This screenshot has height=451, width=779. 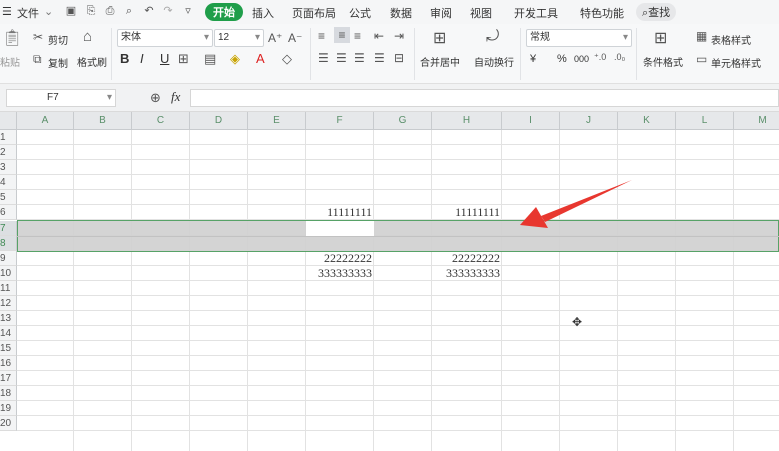 I want to click on increase-font-icon: A⁺, so click(x=275, y=38).